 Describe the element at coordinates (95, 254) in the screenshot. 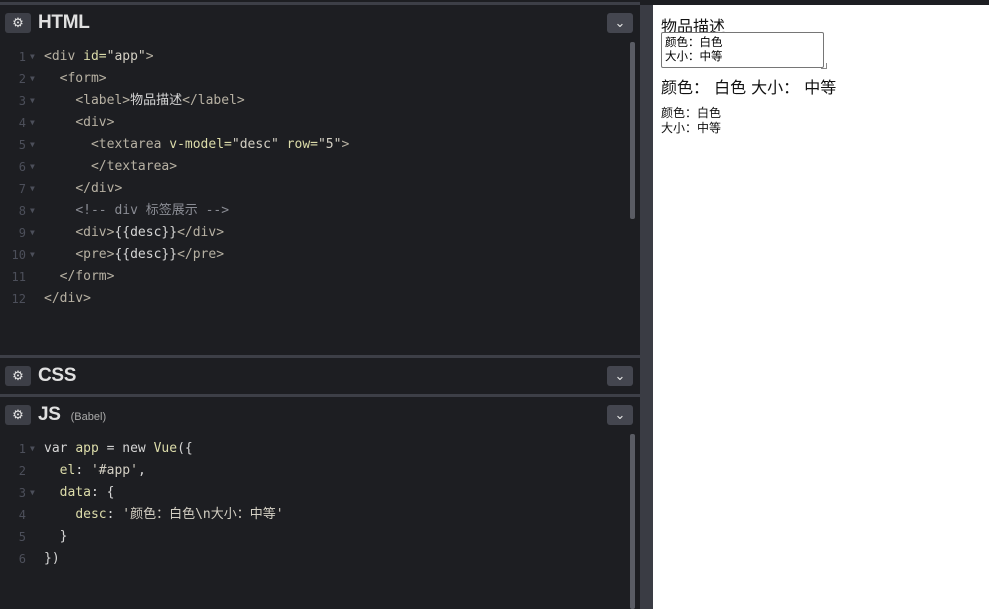

I see `code-token: <pre>` at that location.